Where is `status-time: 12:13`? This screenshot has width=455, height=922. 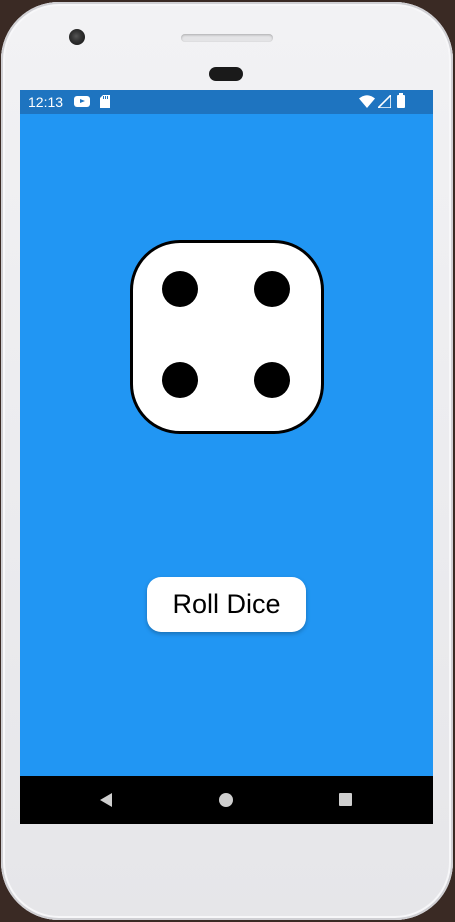 status-time: 12:13 is located at coordinates (46, 102).